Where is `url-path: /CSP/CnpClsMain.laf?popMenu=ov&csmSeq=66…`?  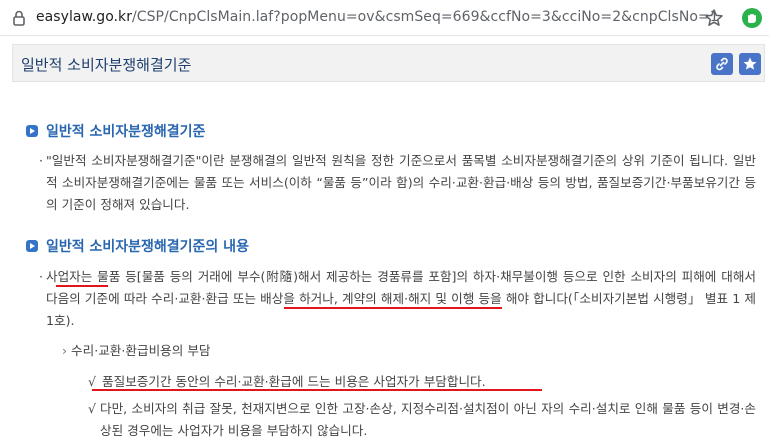 url-path: /CSP/CnpClsMain.laf?popMenu=ov&csmSeq=66… is located at coordinates (425, 17).